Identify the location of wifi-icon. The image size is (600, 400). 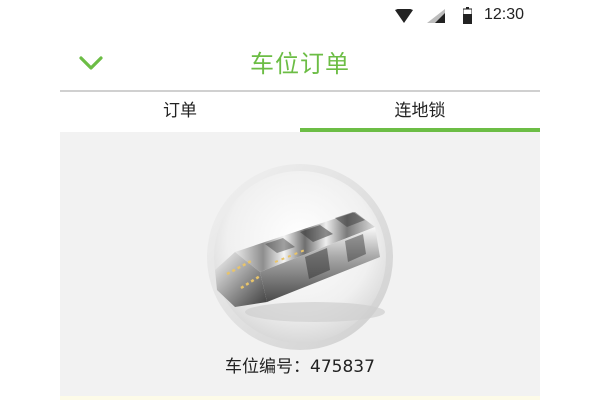
(404, 16).